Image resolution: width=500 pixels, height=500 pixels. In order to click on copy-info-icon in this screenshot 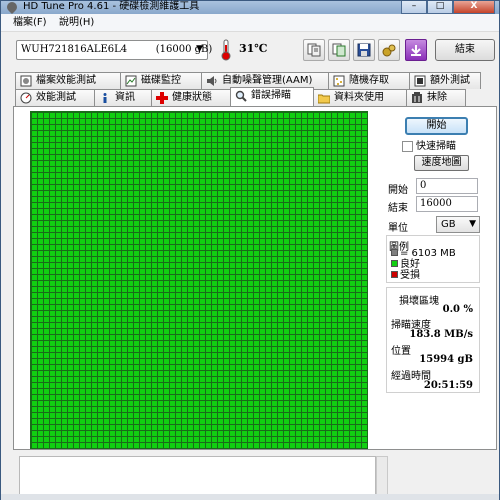, I will do `click(314, 50)`.